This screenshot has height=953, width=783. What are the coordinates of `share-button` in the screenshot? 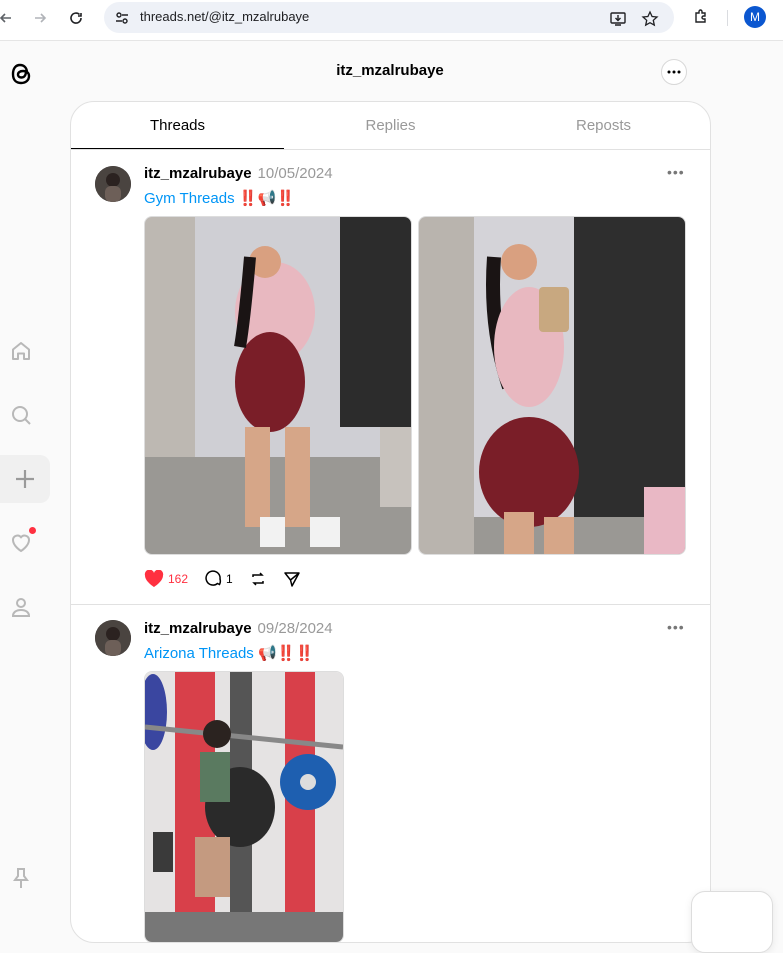 It's located at (292, 579).